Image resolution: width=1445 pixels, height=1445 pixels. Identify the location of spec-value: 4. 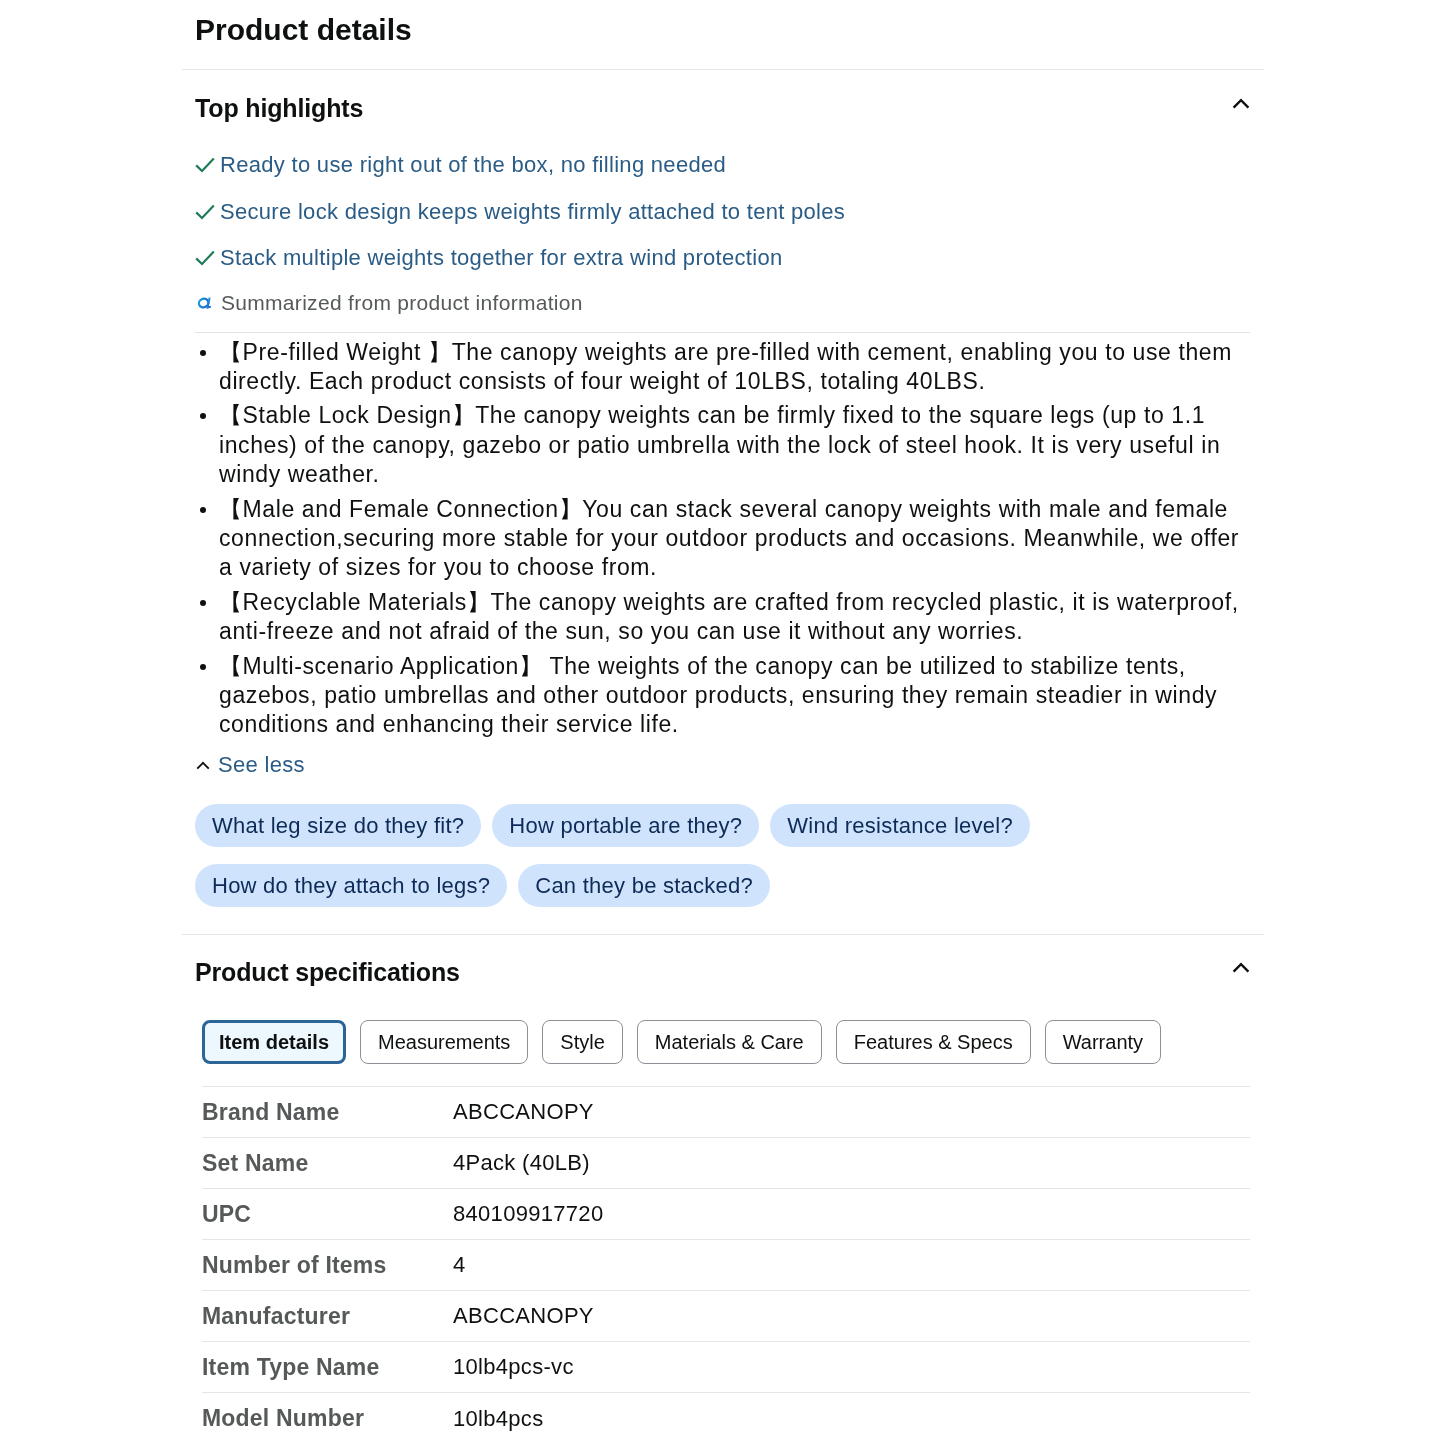
(460, 1265).